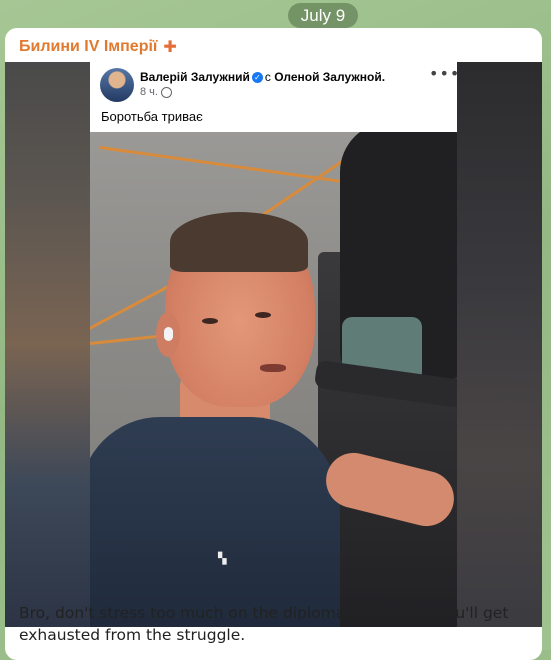 The image size is (551, 660). I want to click on channel-name: Билини IV Імперії, so click(88, 47).